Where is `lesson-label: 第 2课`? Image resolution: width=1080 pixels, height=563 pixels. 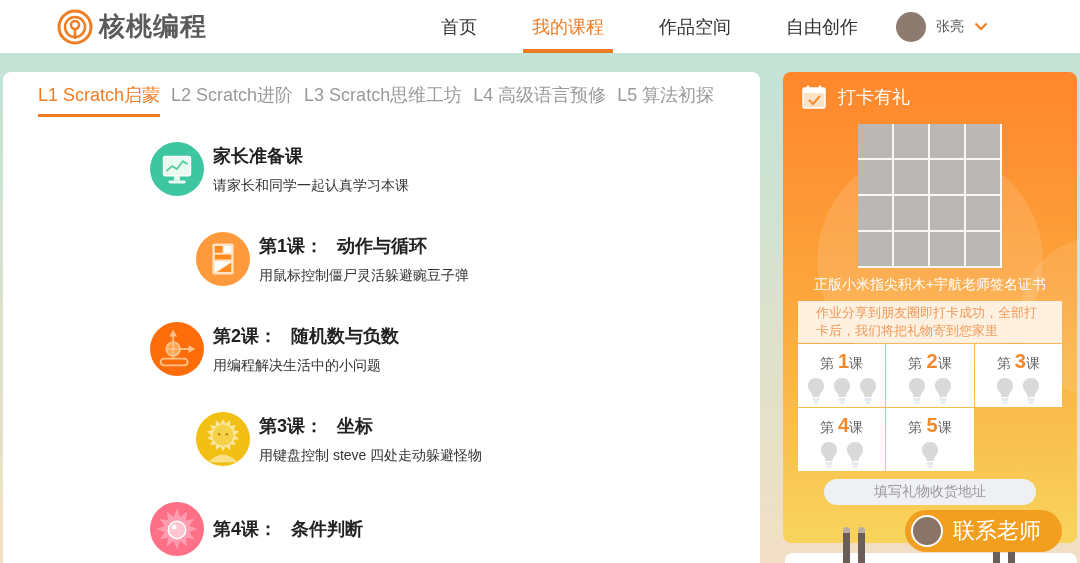 lesson-label: 第 2课 is located at coordinates (930, 362).